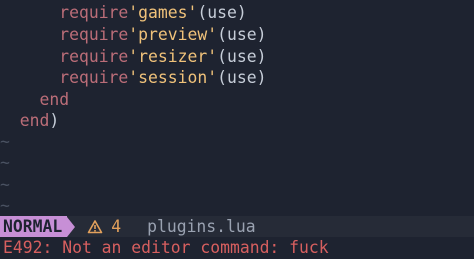  Describe the element at coordinates (173, 56) in the screenshot. I see `string-literal: 'resizer'` at that location.